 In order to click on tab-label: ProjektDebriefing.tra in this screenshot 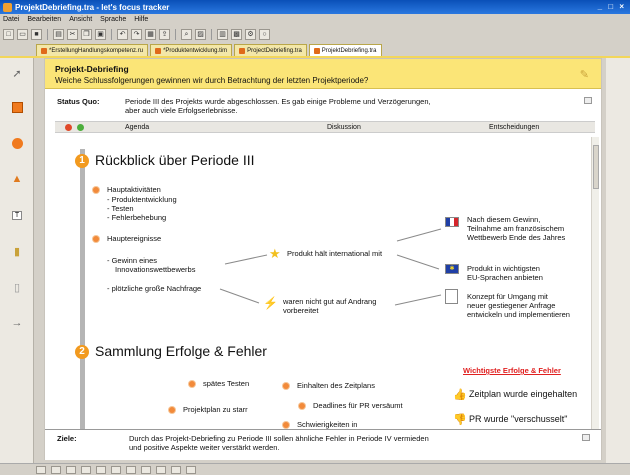, I will do `click(349, 50)`.